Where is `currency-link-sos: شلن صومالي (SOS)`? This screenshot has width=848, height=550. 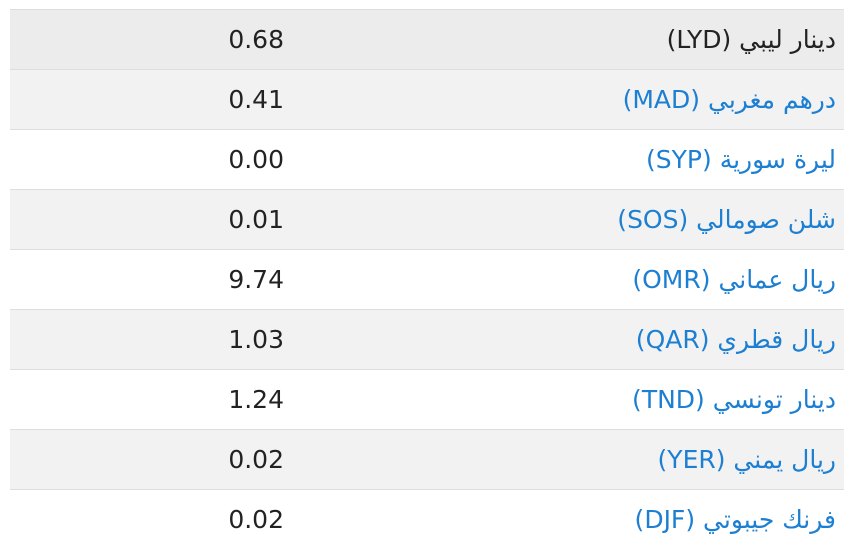 currency-link-sos: شلن صومالي (SOS) is located at coordinates (726, 219).